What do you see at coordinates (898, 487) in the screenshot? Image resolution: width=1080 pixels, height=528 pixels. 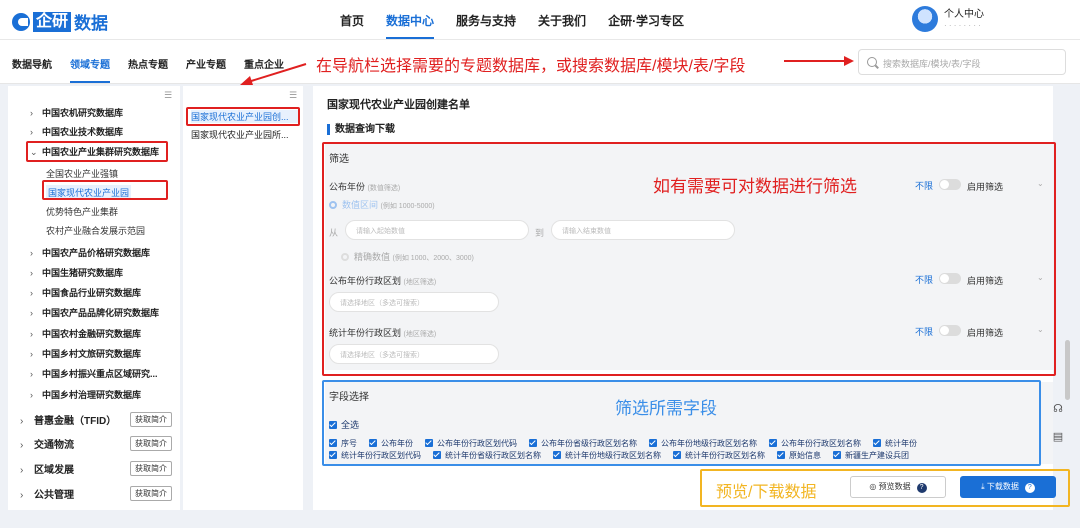 I see `preview-data-button: ◎ 预览数据?` at bounding box center [898, 487].